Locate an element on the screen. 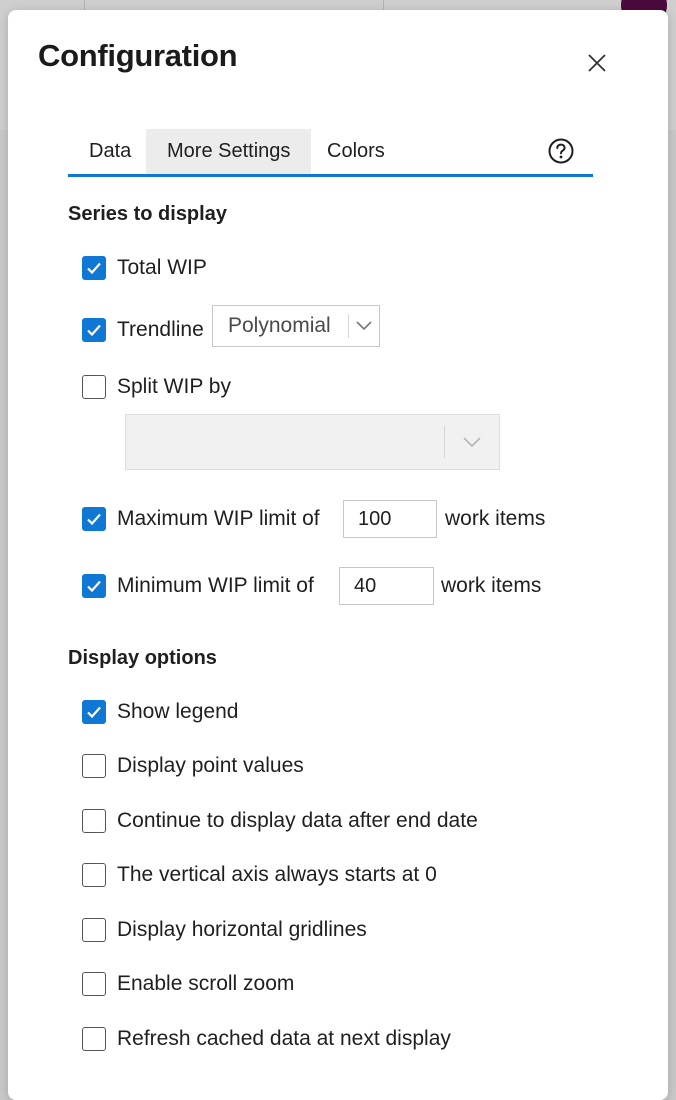  gridlines-label: Display horizontal gridlines is located at coordinates (242, 929).